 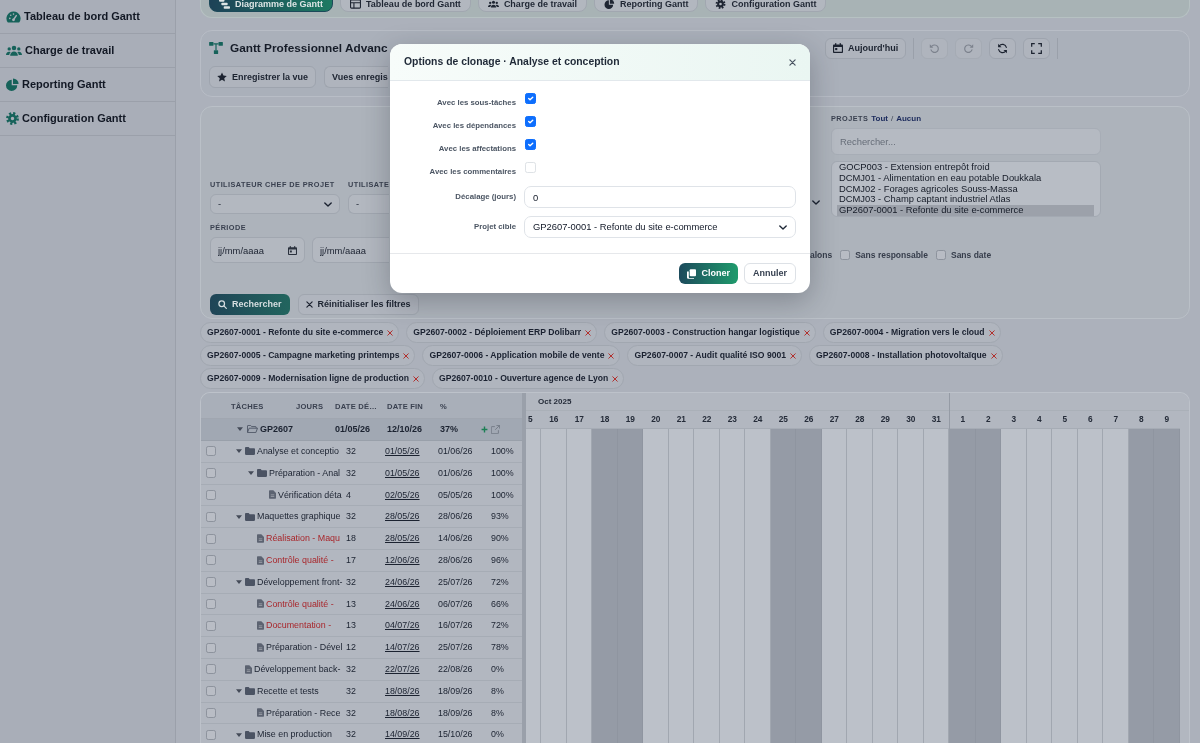 I want to click on project-option: DCMJ01 - Alimentation en eau potable Doukkala, so click(x=965, y=178).